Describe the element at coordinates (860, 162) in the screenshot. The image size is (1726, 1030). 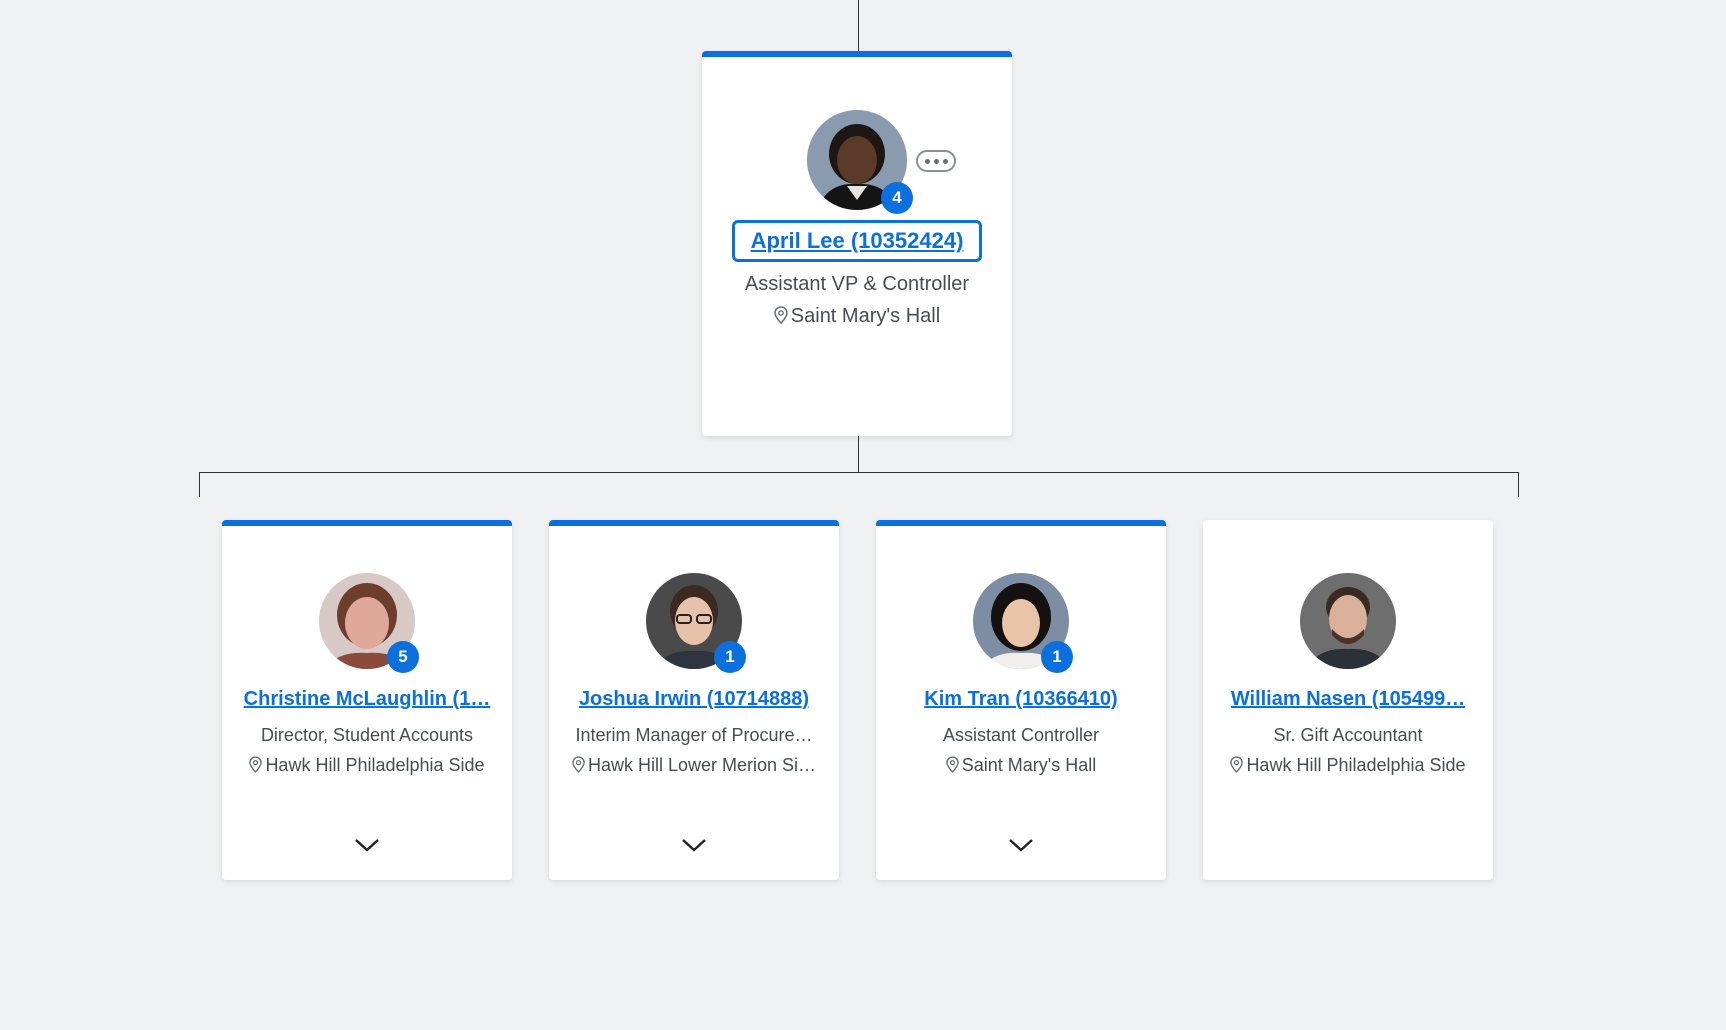
I see `manager-avatar-wrap: 4` at that location.